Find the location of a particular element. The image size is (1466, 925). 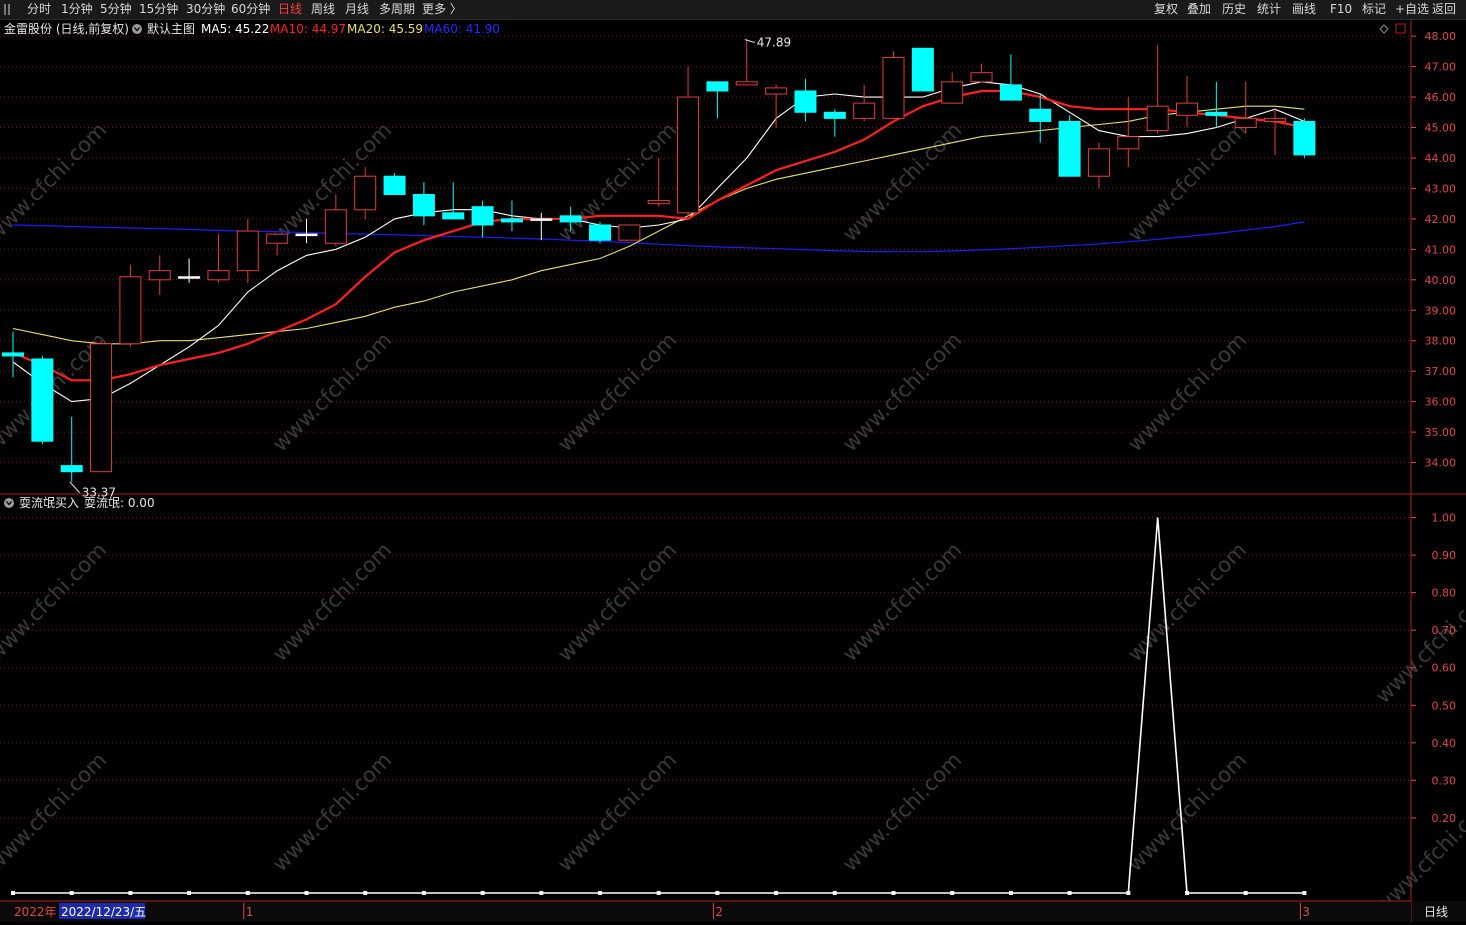

toolbar-grip-icon is located at coordinates (9, 9).